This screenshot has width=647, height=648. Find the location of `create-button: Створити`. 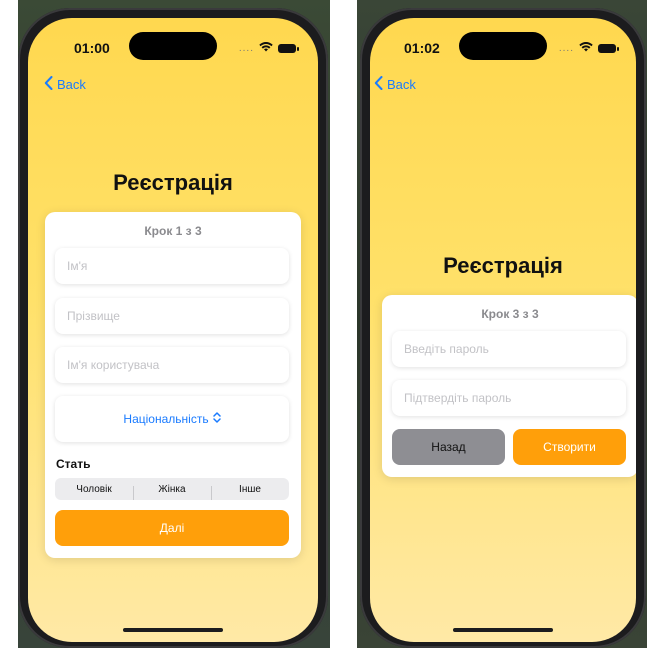

create-button: Створити is located at coordinates (569, 447).